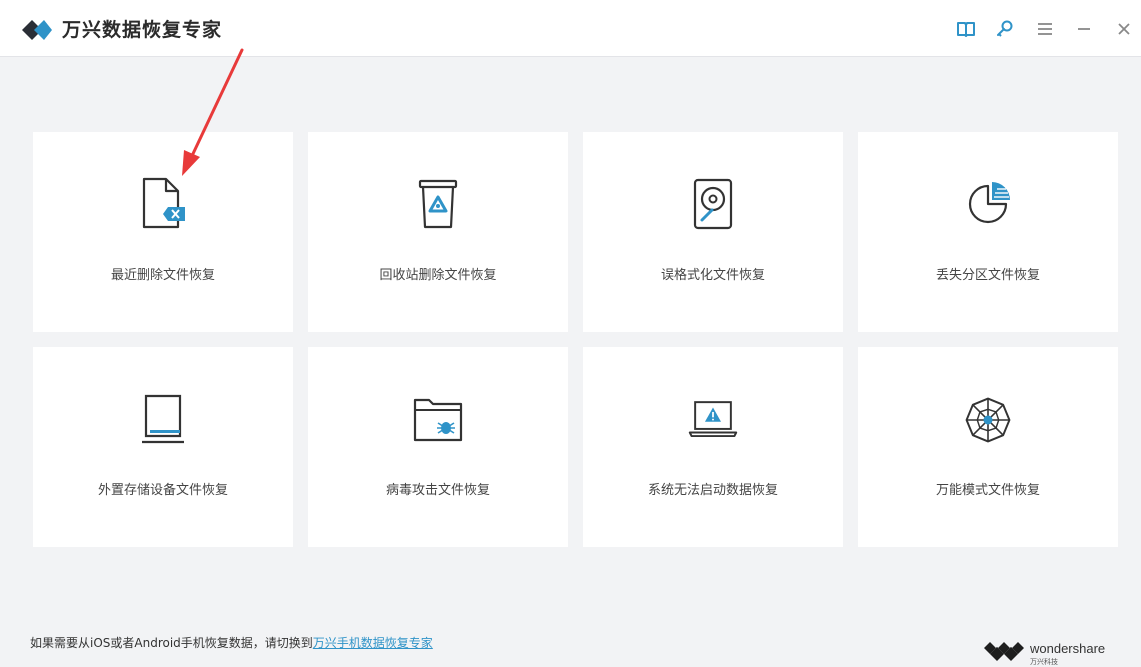 Image resolution: width=1141 pixels, height=667 pixels. I want to click on partition-icon, so click(988, 205).